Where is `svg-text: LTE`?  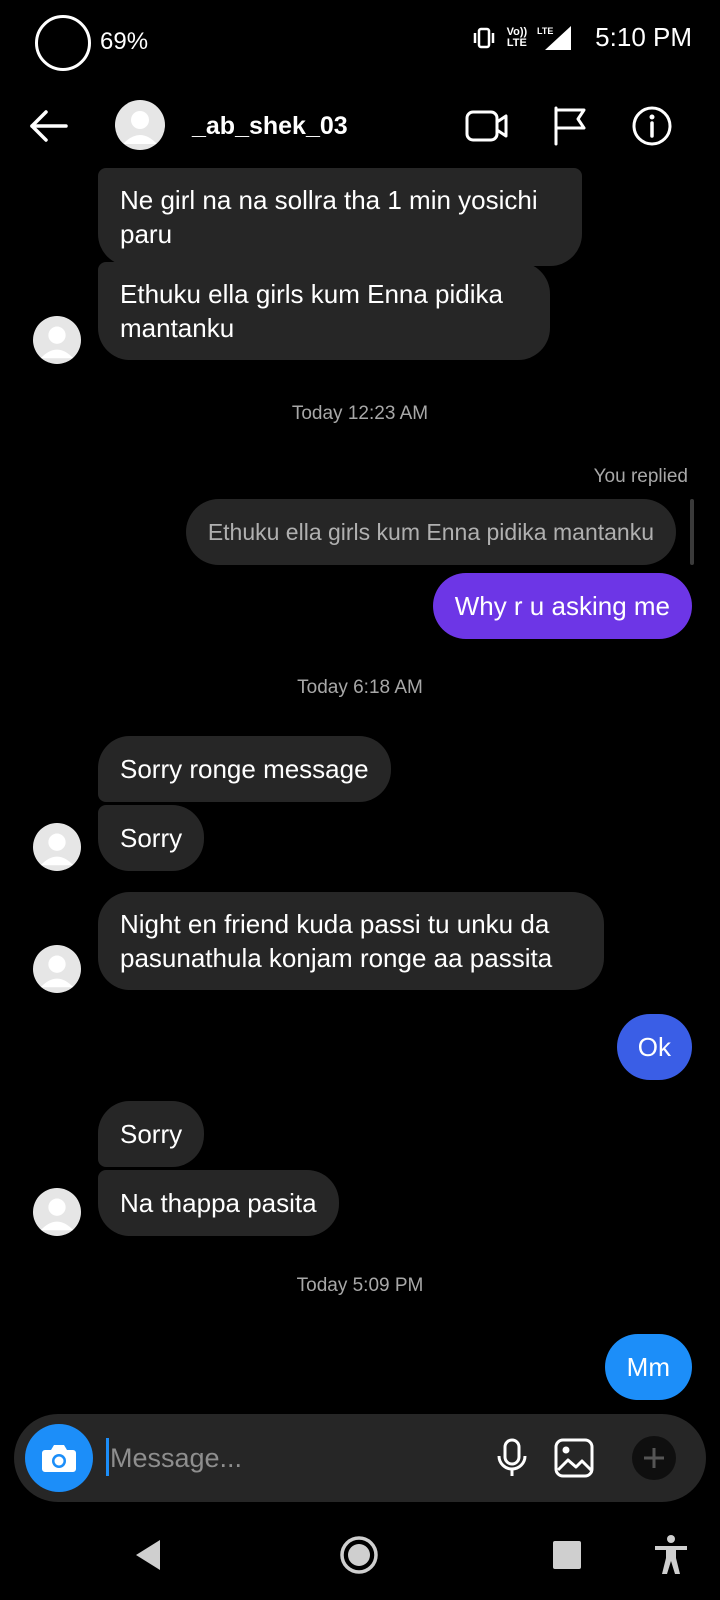 svg-text: LTE is located at coordinates (545, 31).